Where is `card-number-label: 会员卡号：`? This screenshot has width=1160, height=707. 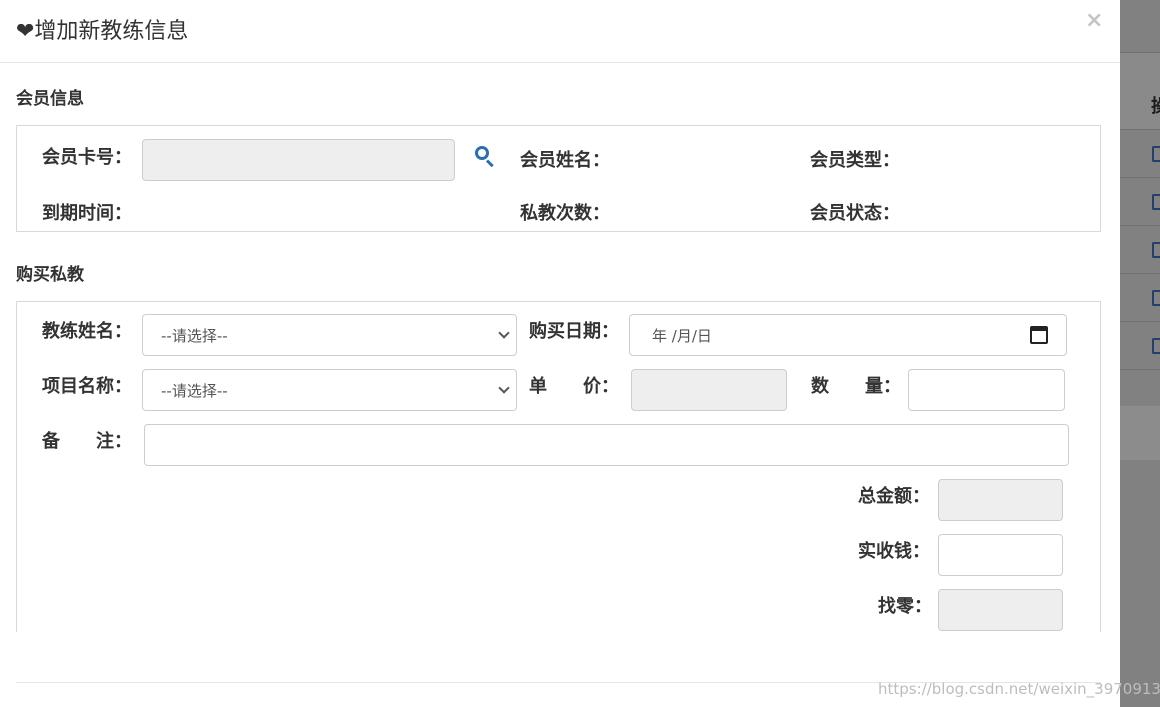
card-number-label: 会员卡号： is located at coordinates (87, 157).